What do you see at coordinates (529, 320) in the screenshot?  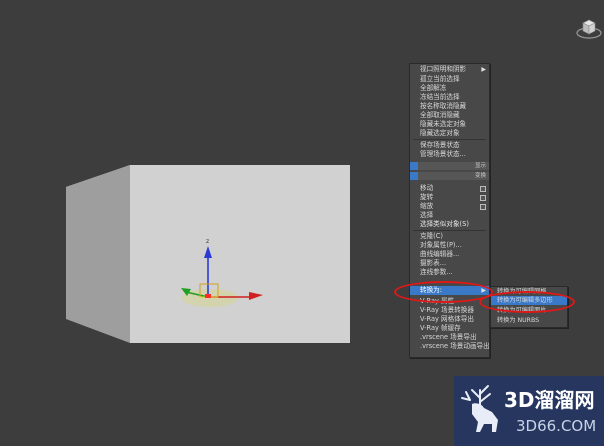 I see `submenu-item-nurbs: 转换为 NURBS` at bounding box center [529, 320].